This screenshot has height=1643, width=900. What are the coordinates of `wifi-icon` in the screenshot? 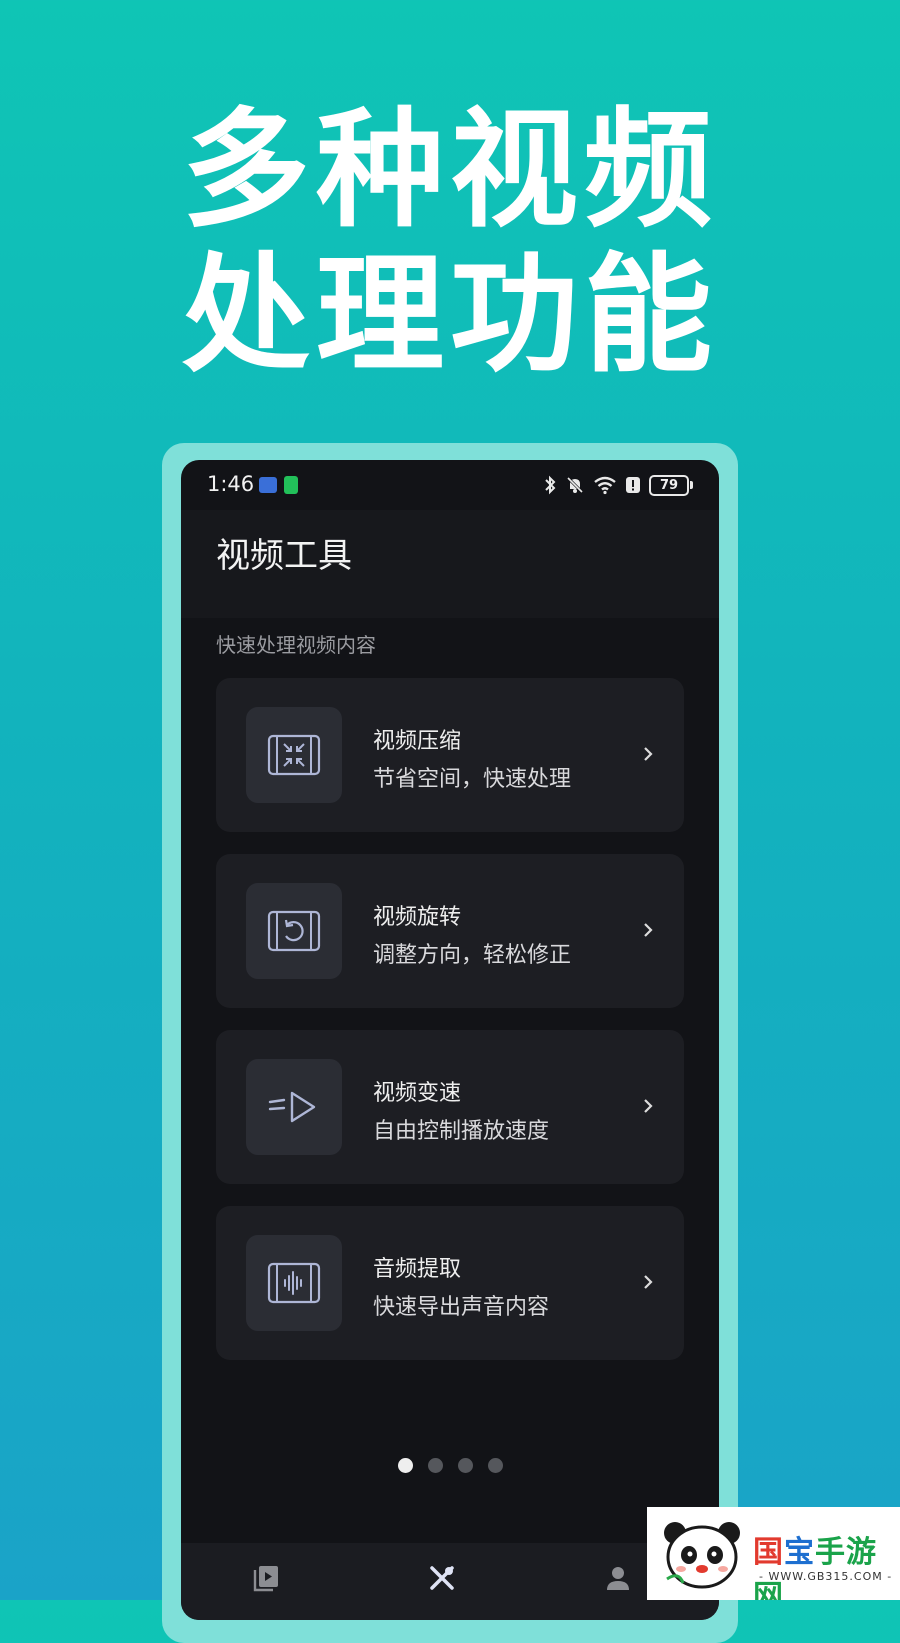 It's located at (605, 485).